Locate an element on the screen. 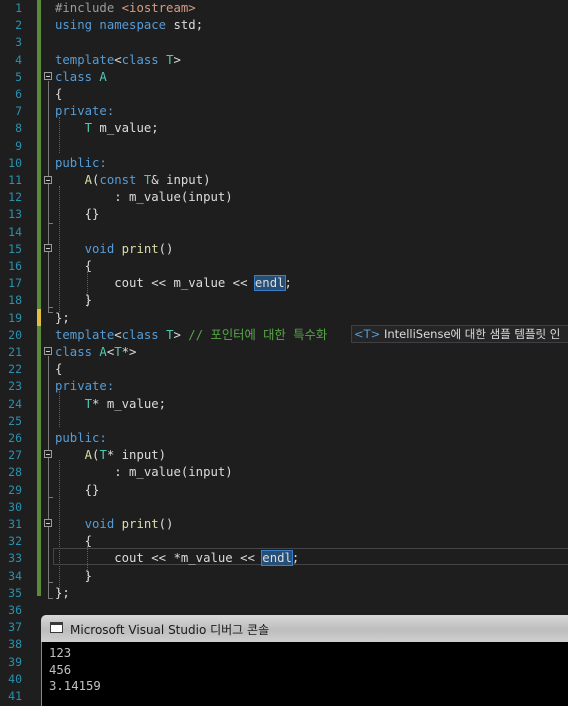 Image resolution: width=568 pixels, height=706 pixels. line-number: 22 is located at coordinates (15, 369).